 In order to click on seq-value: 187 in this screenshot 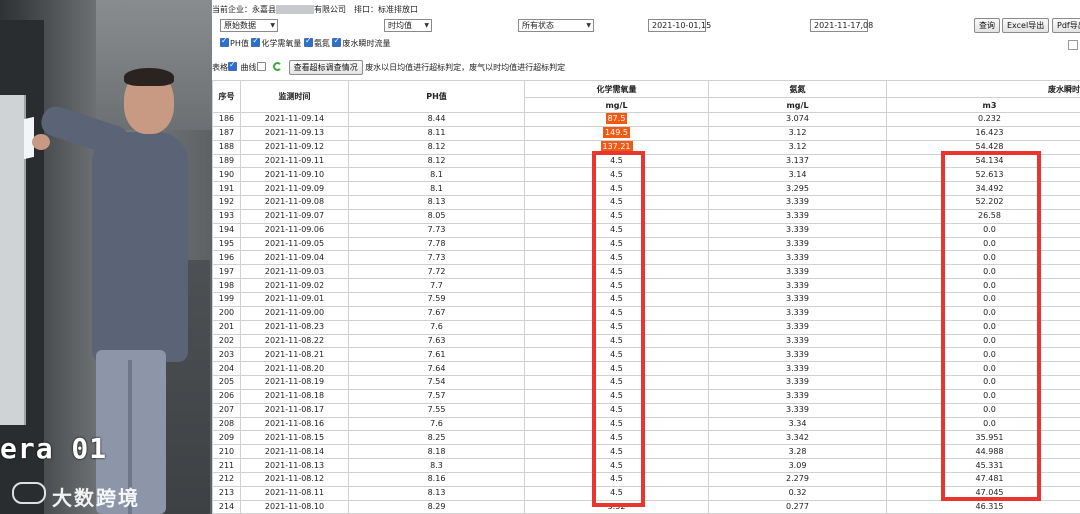, I will do `click(226, 133)`.